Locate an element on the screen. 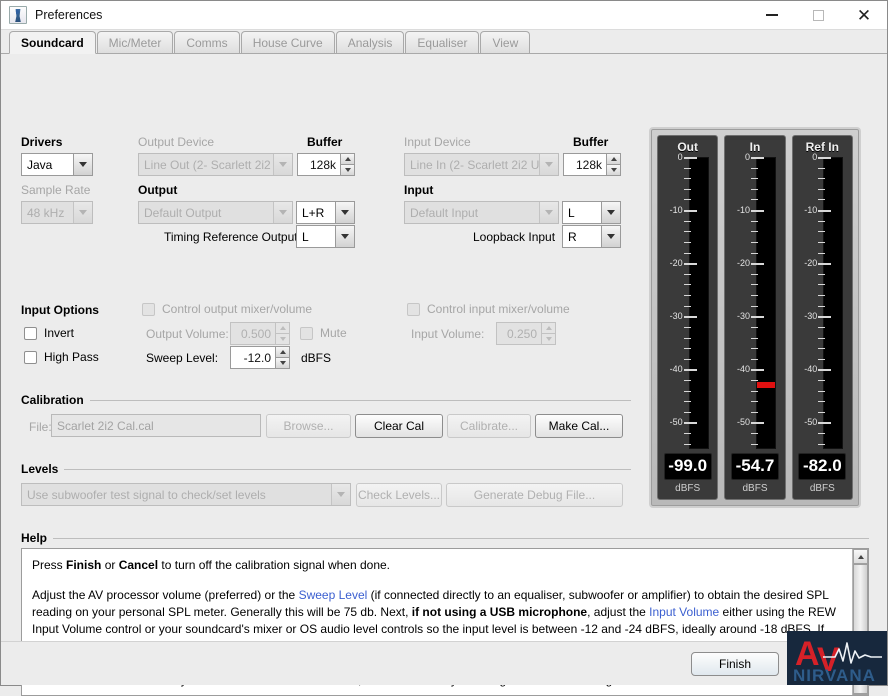 The image size is (888, 696). minimize-icon is located at coordinates (772, 15).